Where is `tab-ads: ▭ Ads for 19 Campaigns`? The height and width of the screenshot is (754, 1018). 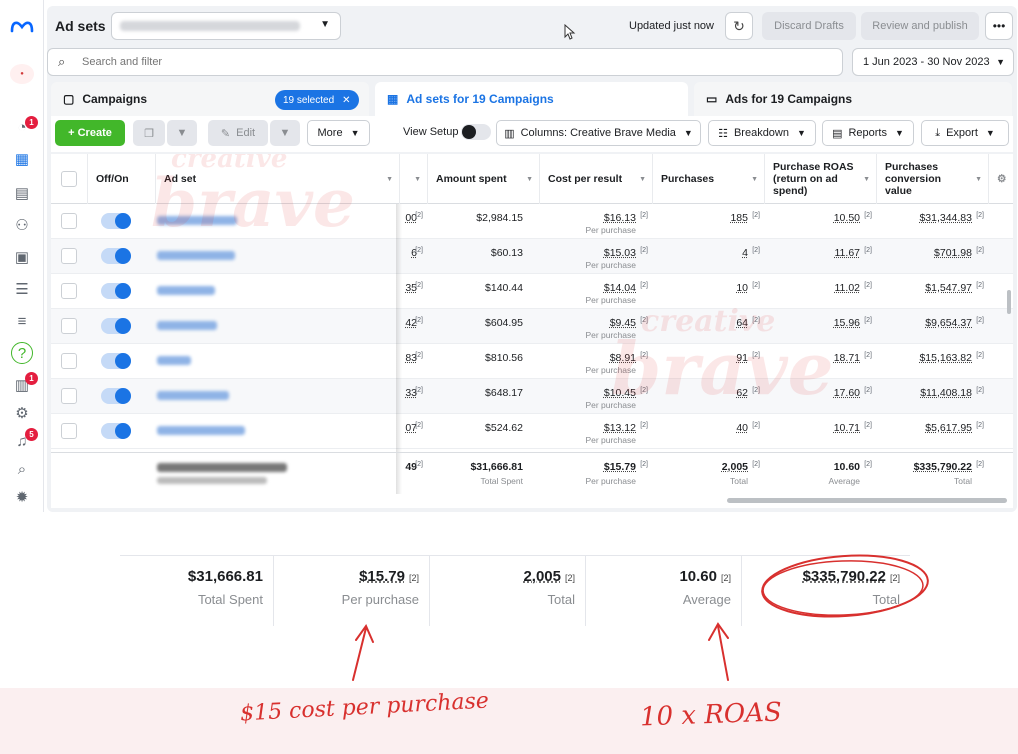 tab-ads: ▭ Ads for 19 Campaigns is located at coordinates (853, 99).